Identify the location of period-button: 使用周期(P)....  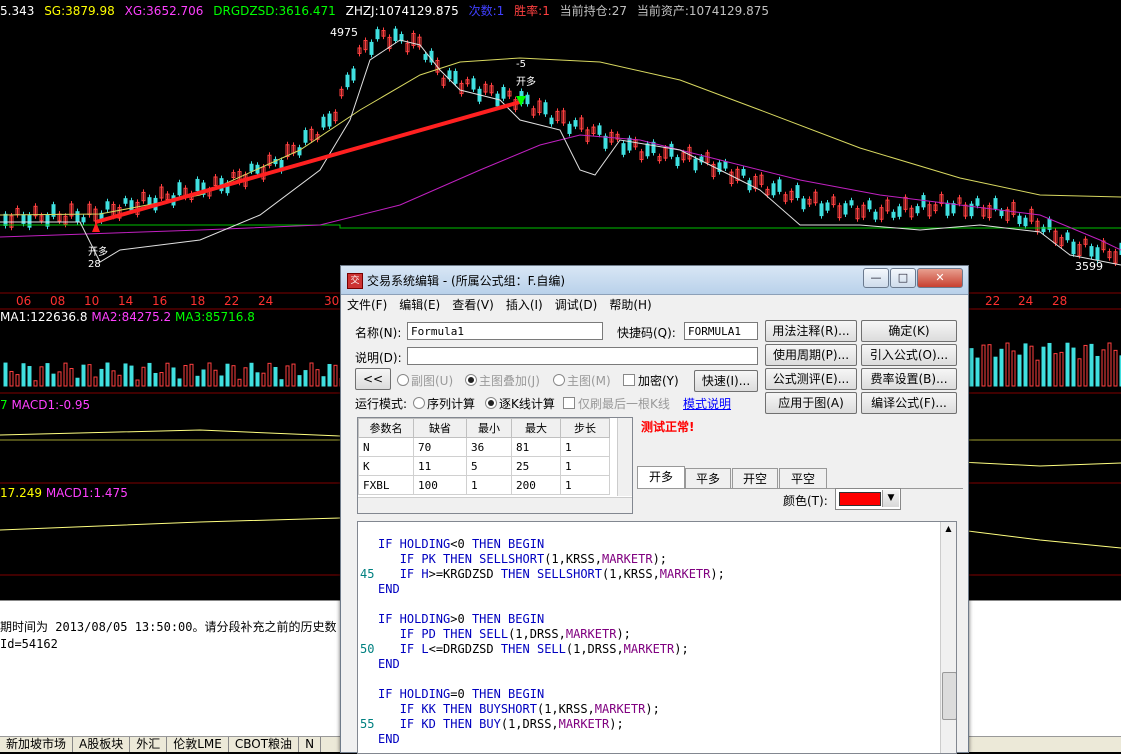
(811, 355).